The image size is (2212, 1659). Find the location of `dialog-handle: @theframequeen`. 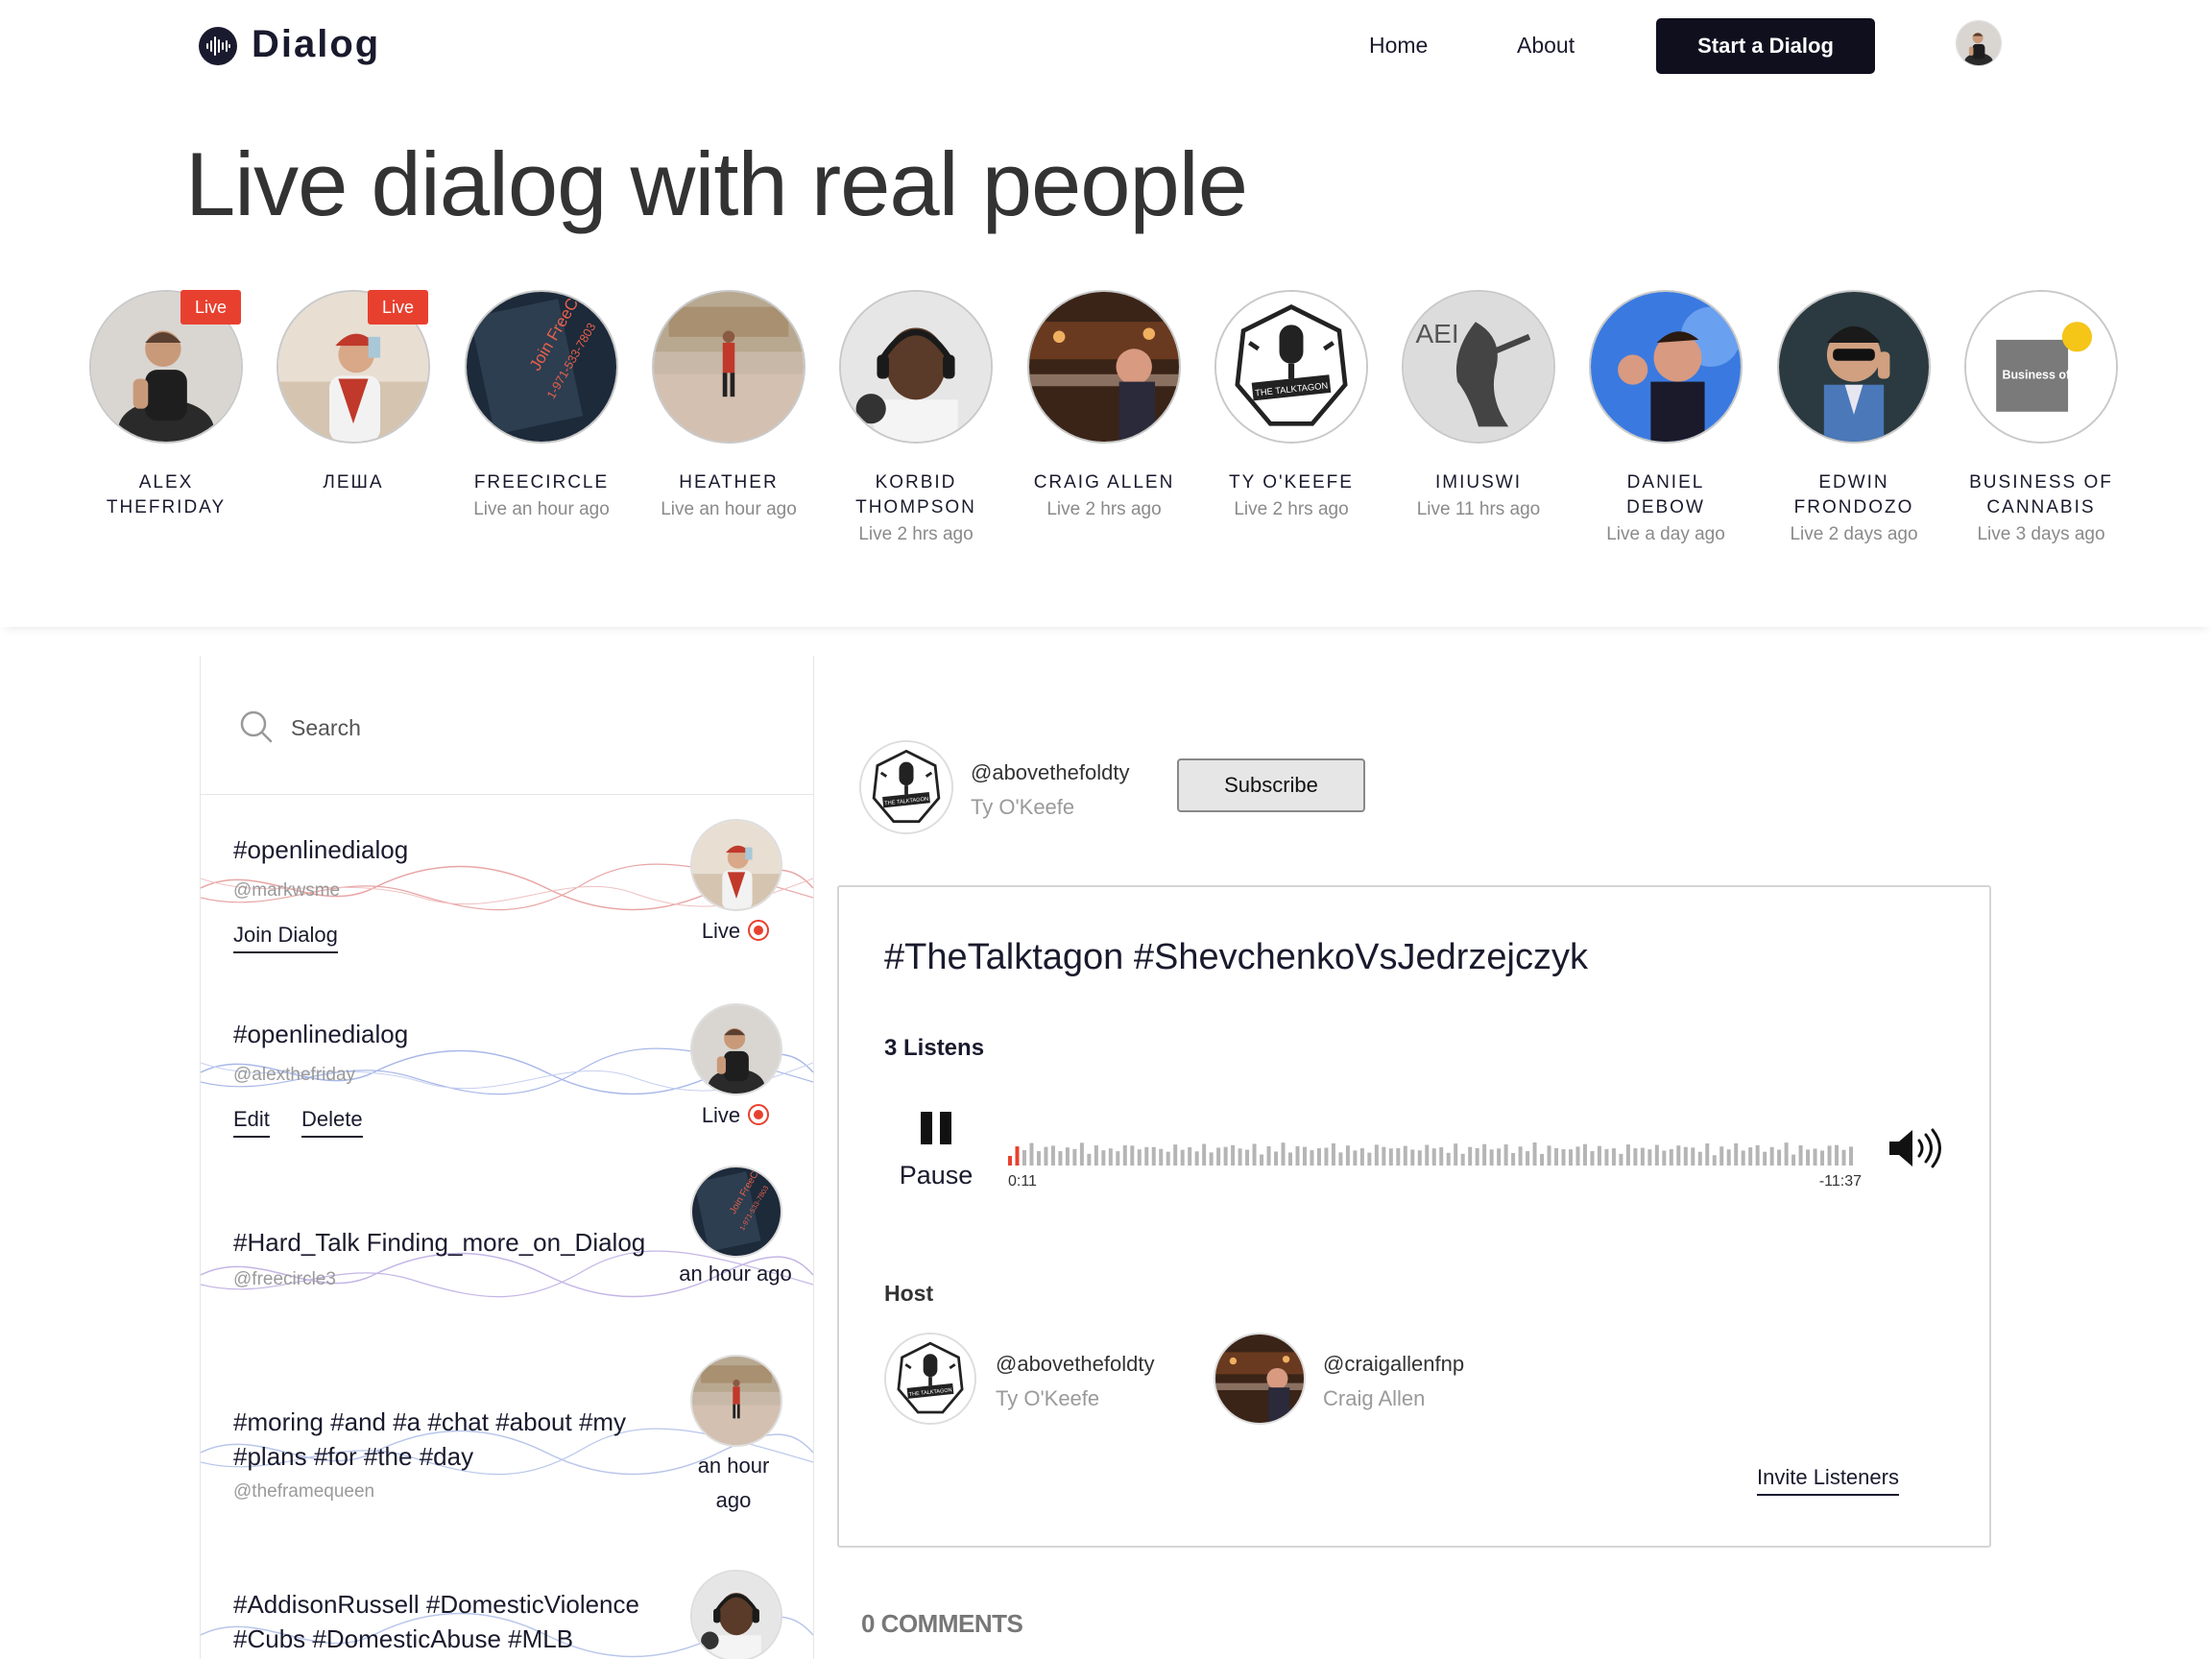

dialog-handle: @theframequeen is located at coordinates (304, 1492).